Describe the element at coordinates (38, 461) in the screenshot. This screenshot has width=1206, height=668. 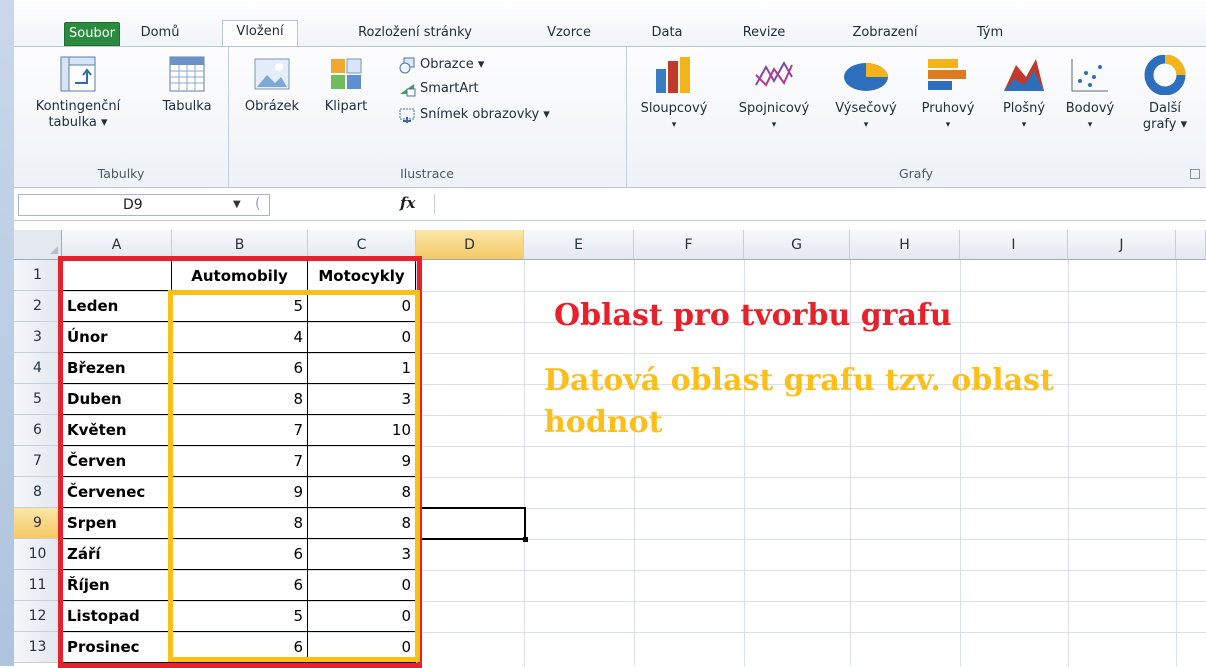
I see `row-header-7: 7` at that location.